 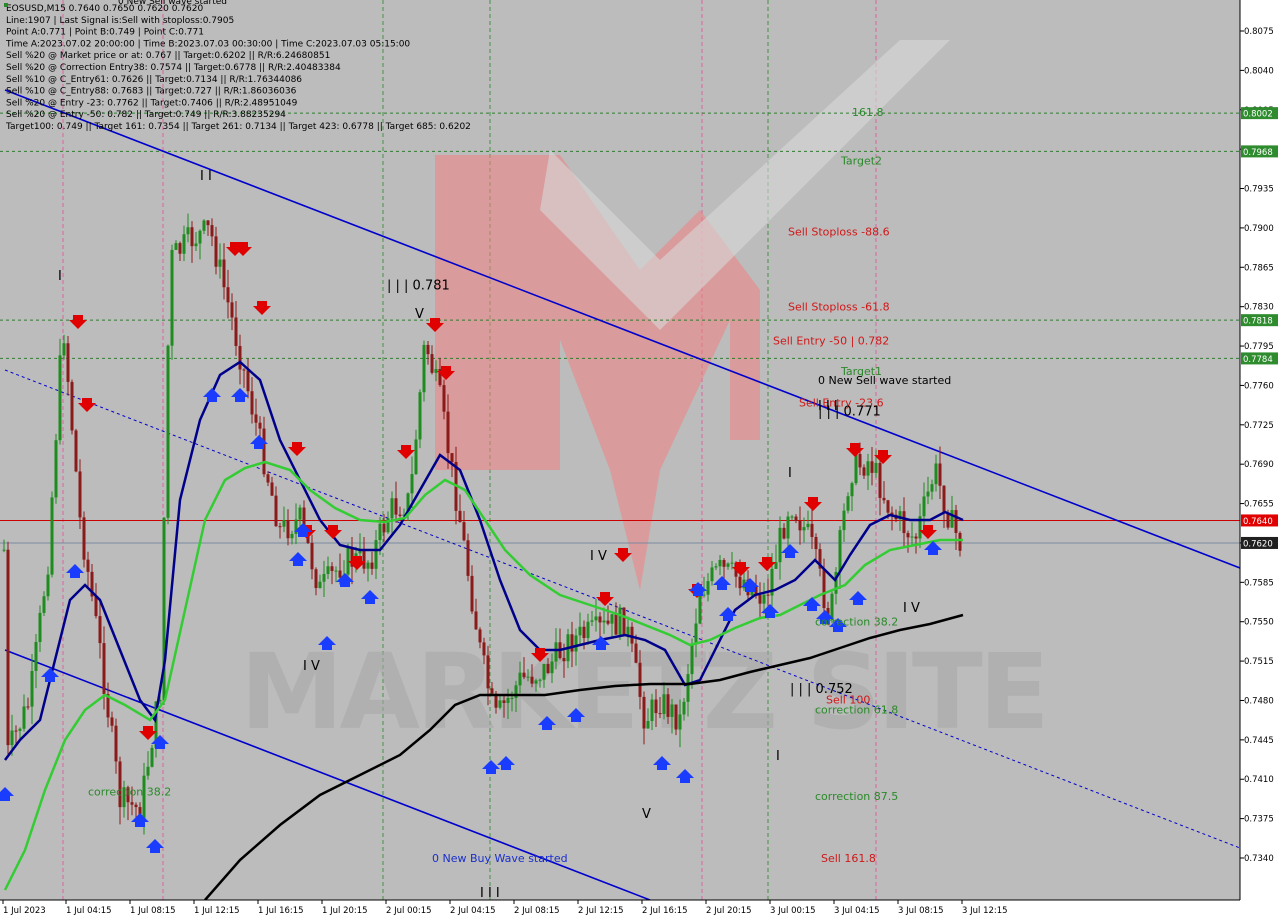 I want to click on wave-label: I, so click(x=60, y=276).